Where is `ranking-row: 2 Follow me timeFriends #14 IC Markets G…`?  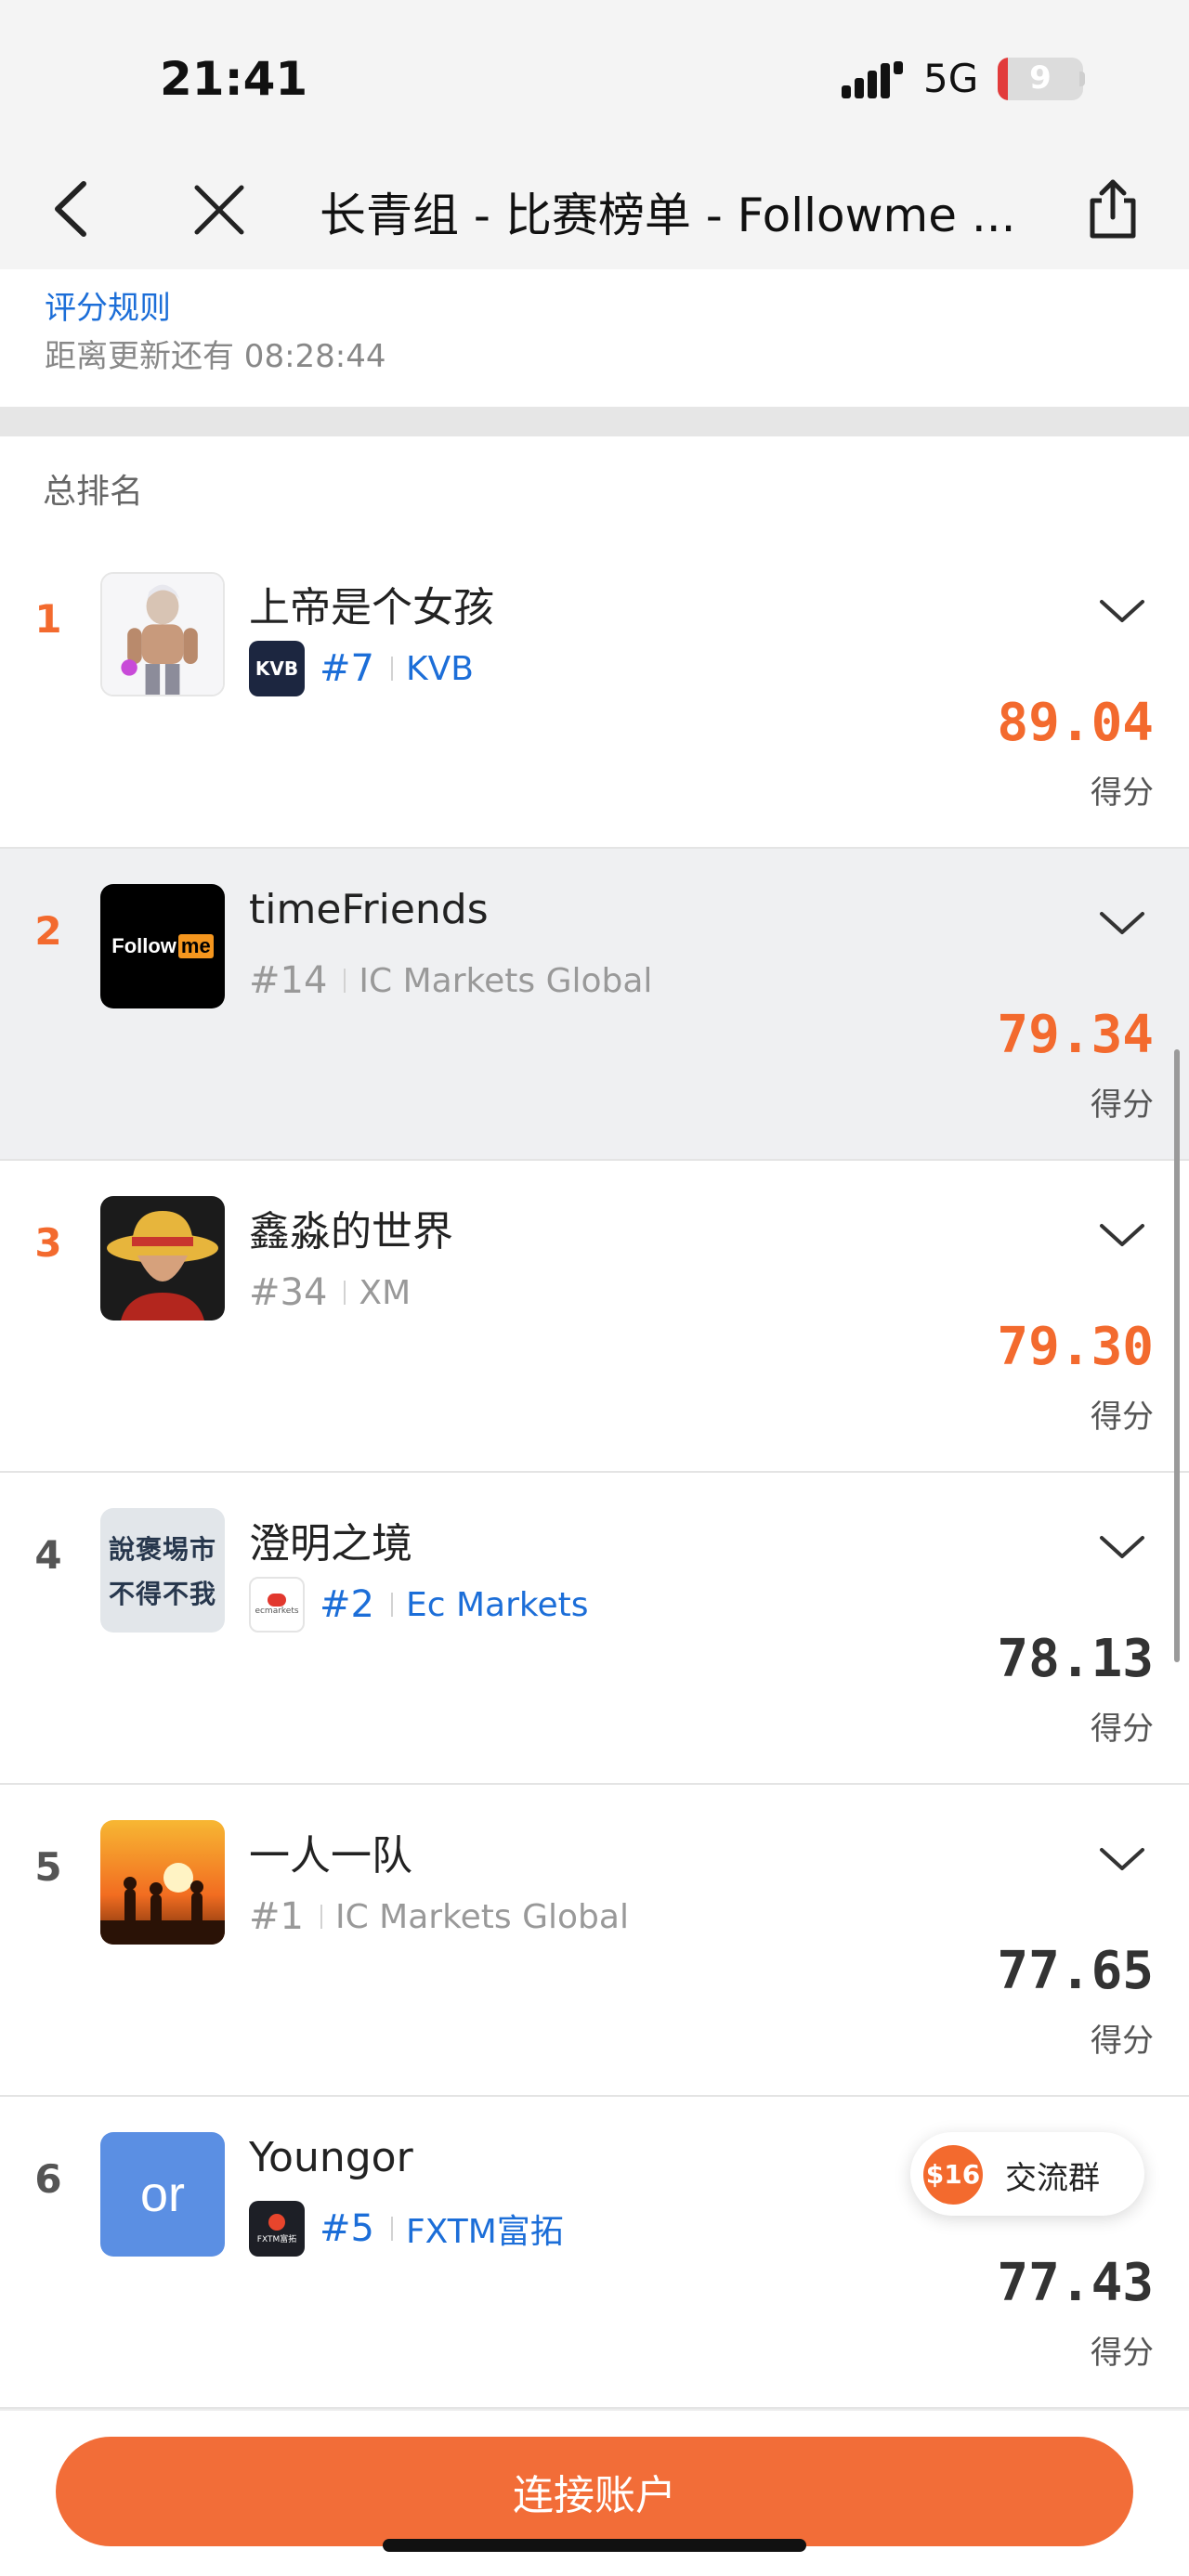 ranking-row: 2 Follow me timeFriends #14 IC Markets G… is located at coordinates (594, 1005).